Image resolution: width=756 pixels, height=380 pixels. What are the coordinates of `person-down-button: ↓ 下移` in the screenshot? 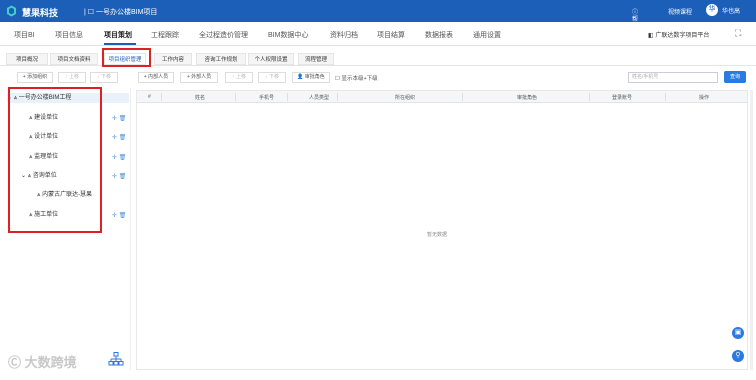 It's located at (272, 77).